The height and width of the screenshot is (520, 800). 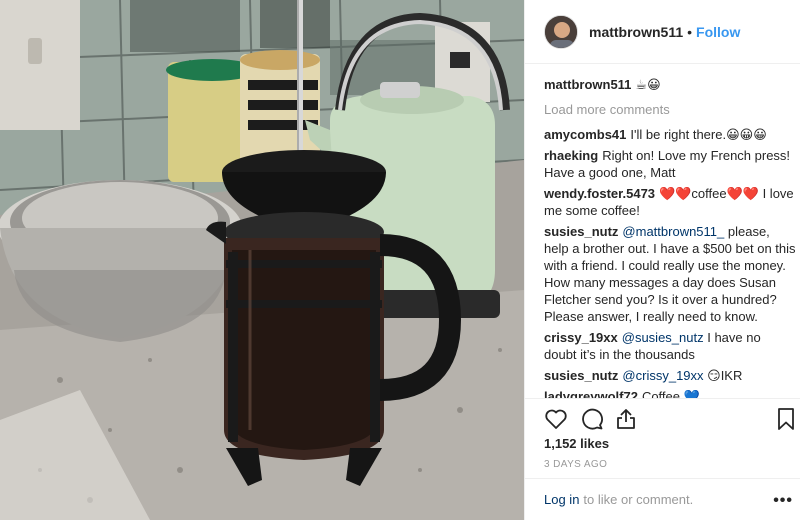 What do you see at coordinates (571, 155) in the screenshot?
I see `comment-username: rhaeking` at bounding box center [571, 155].